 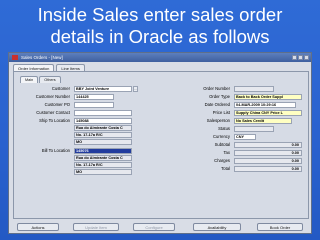 What do you see at coordinates (294, 57) in the screenshot?
I see `minimize-icon` at bounding box center [294, 57].